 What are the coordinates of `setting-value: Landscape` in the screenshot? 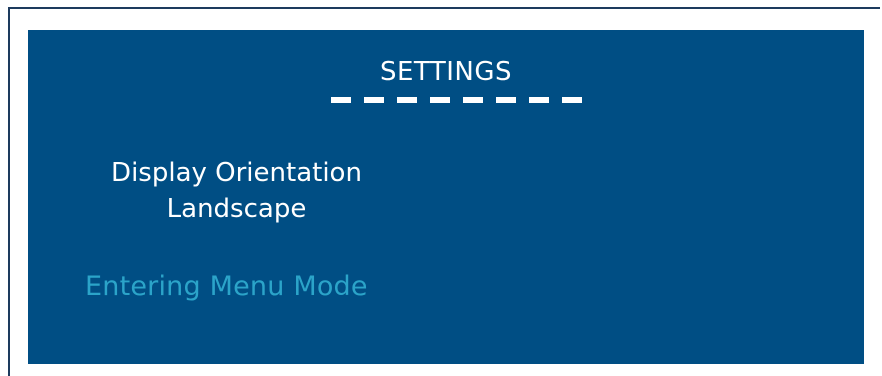 It's located at (236, 209).